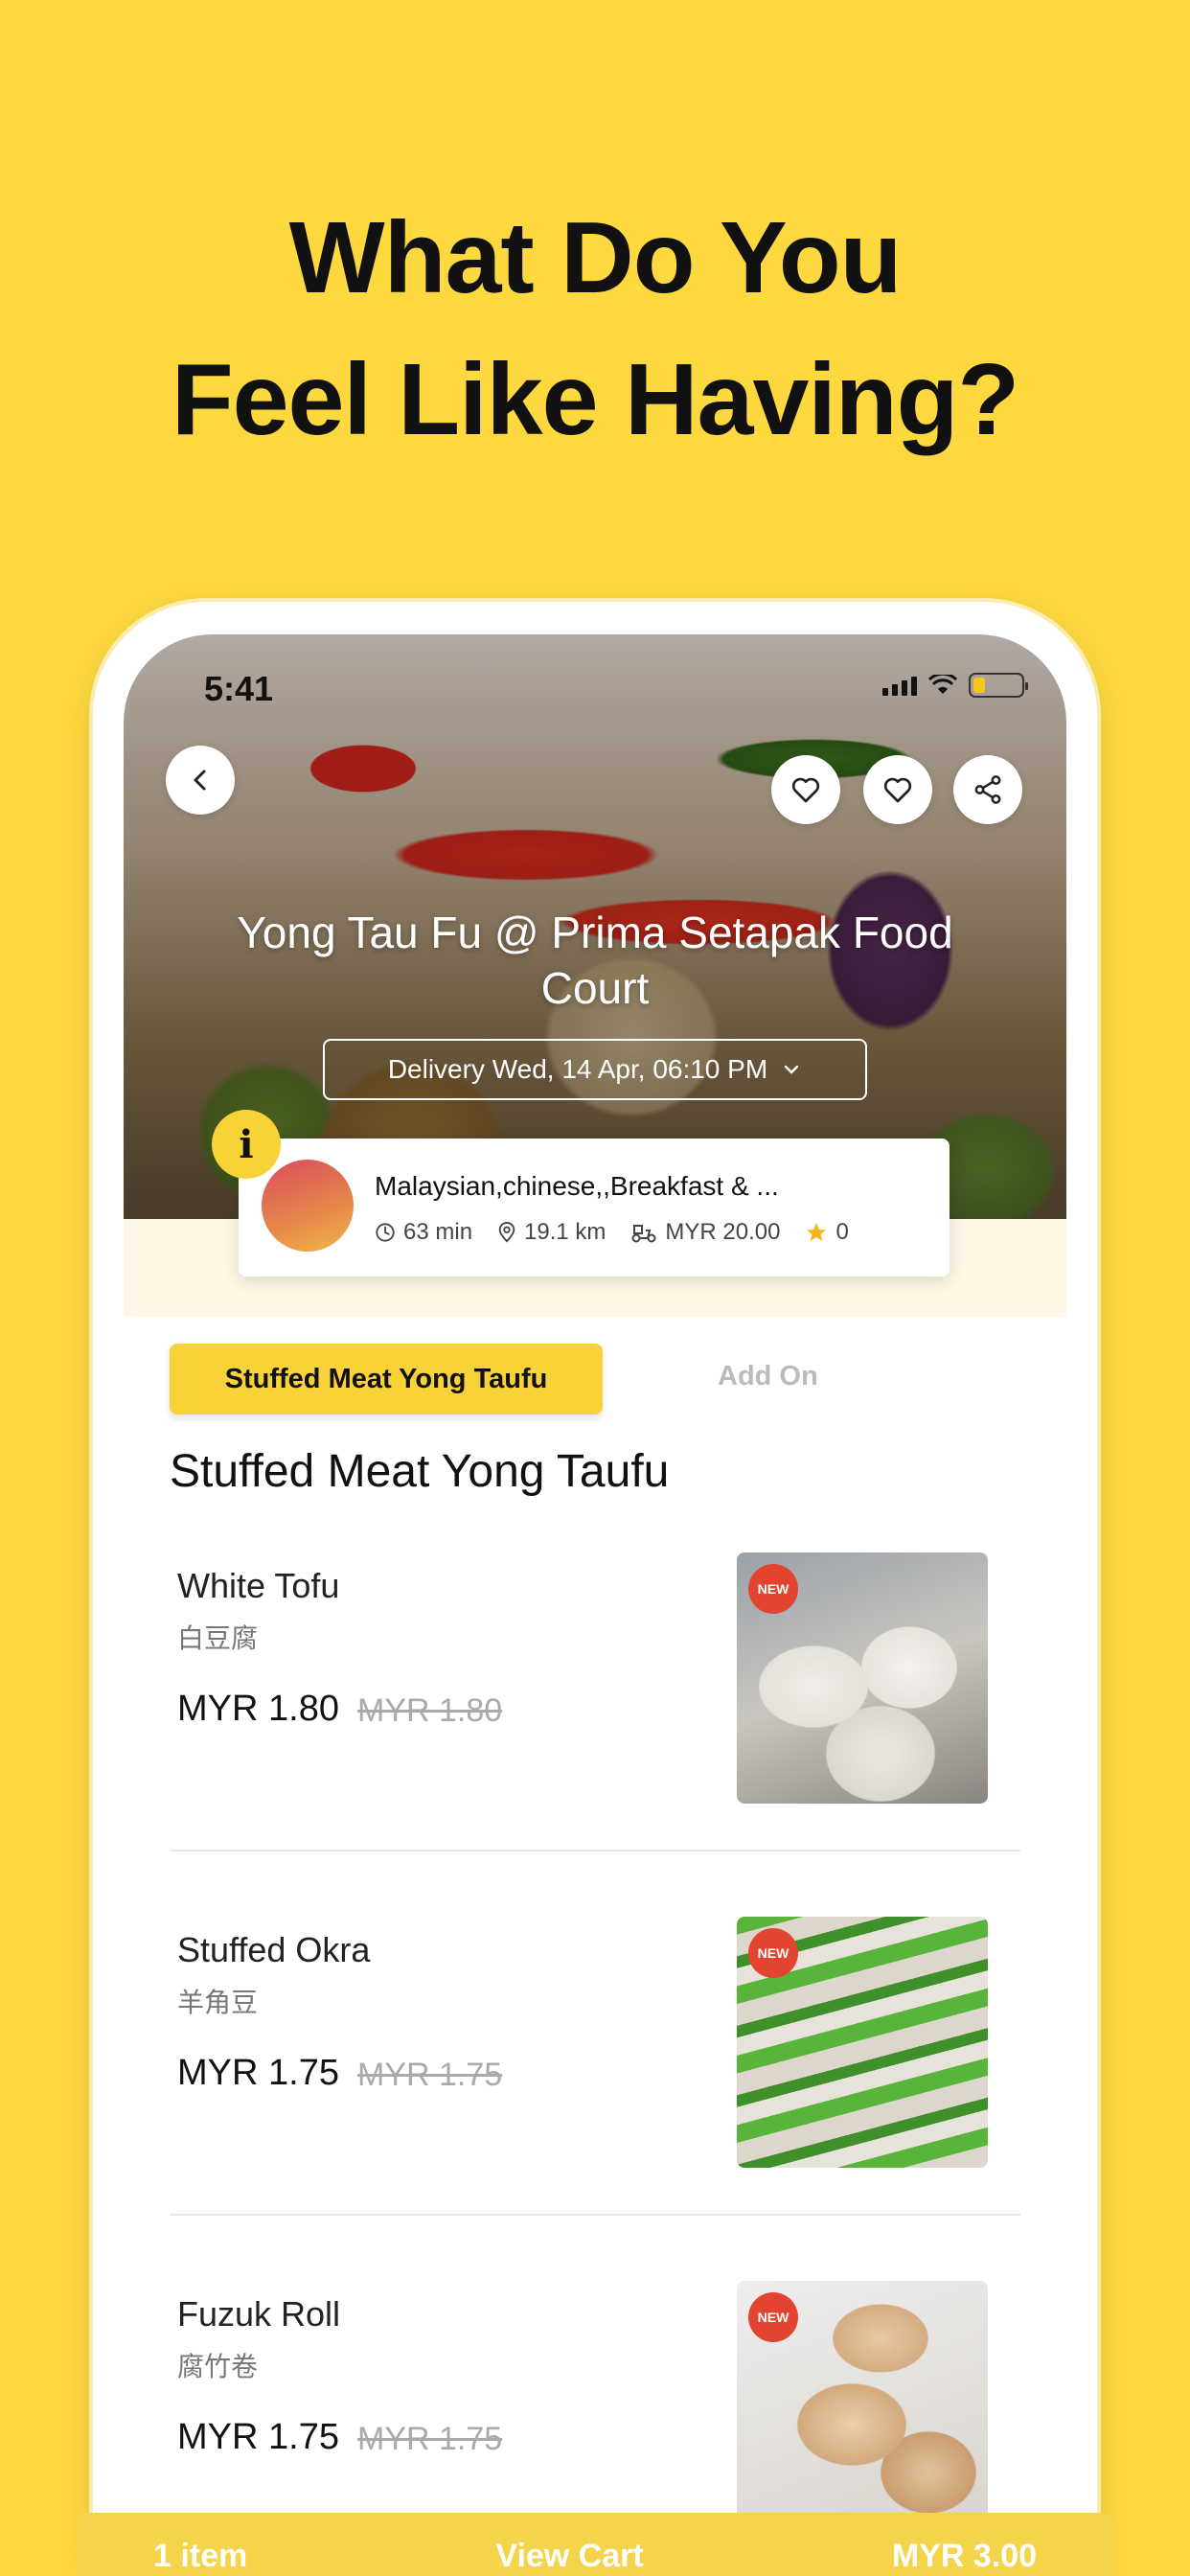 The height and width of the screenshot is (2576, 1190). What do you see at coordinates (507, 1232) in the screenshot?
I see `location-pin-icon` at bounding box center [507, 1232].